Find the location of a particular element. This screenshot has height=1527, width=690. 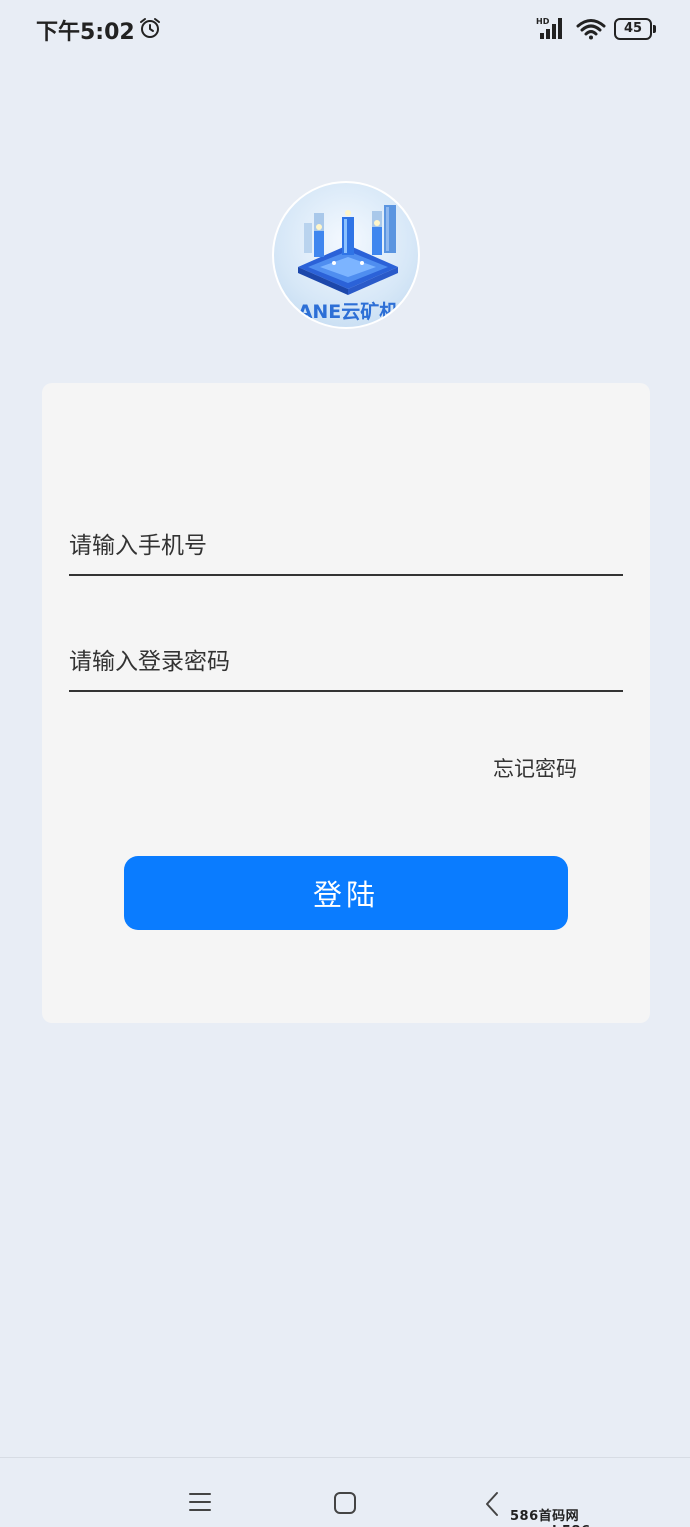

phone-field is located at coordinates (346, 546).